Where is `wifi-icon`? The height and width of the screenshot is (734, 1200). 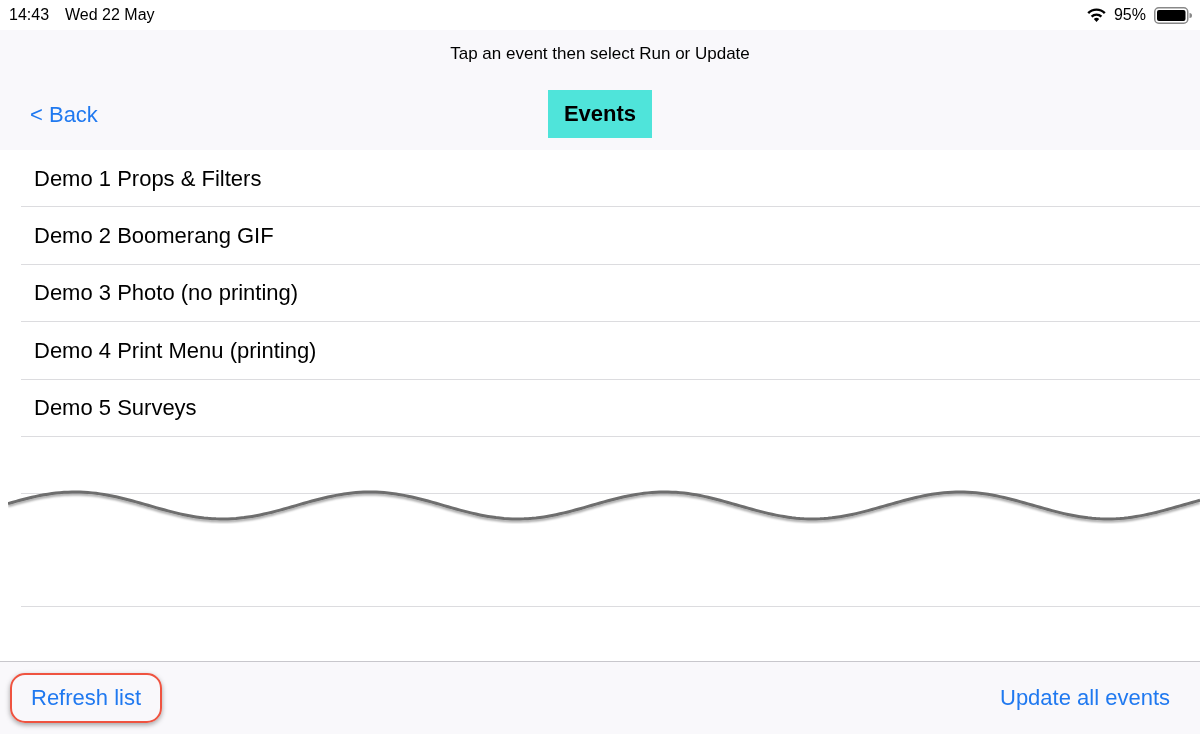
wifi-icon is located at coordinates (1096, 15).